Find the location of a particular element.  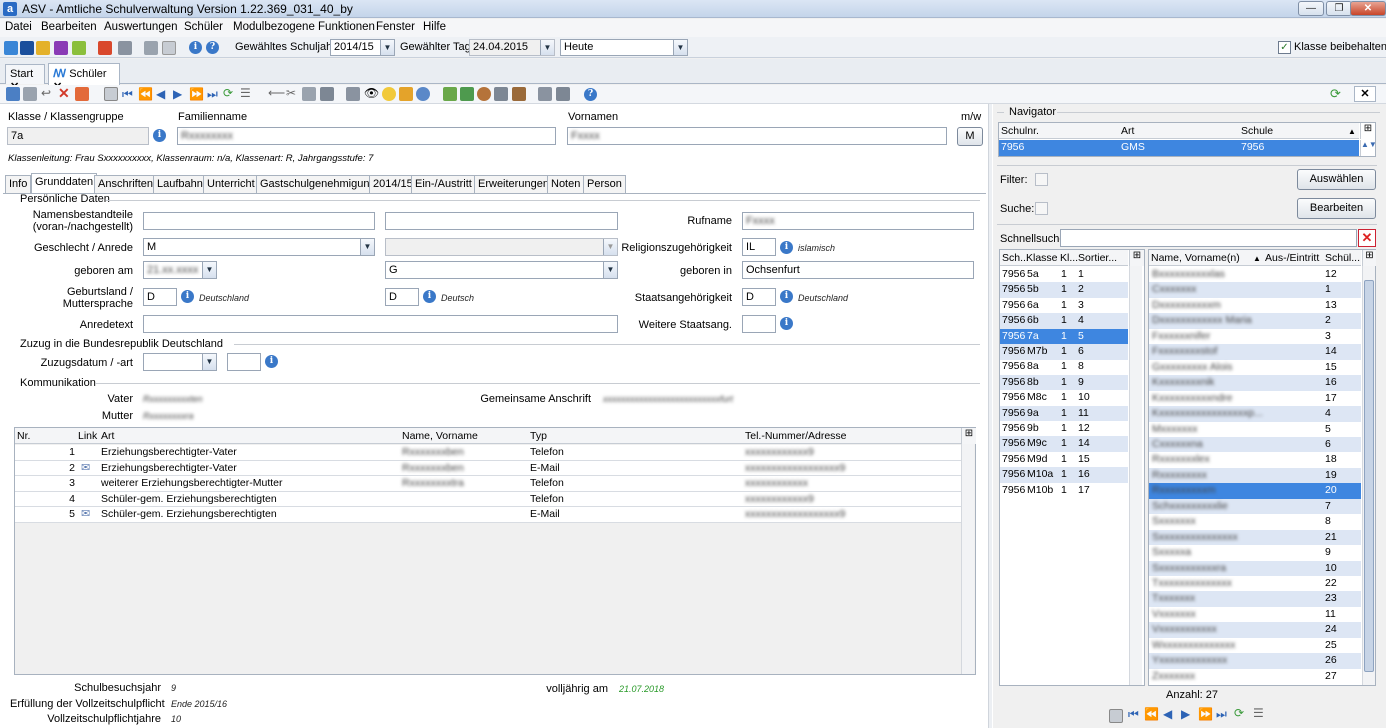

tab-laufbahn: Laufbahn is located at coordinates (180, 184).